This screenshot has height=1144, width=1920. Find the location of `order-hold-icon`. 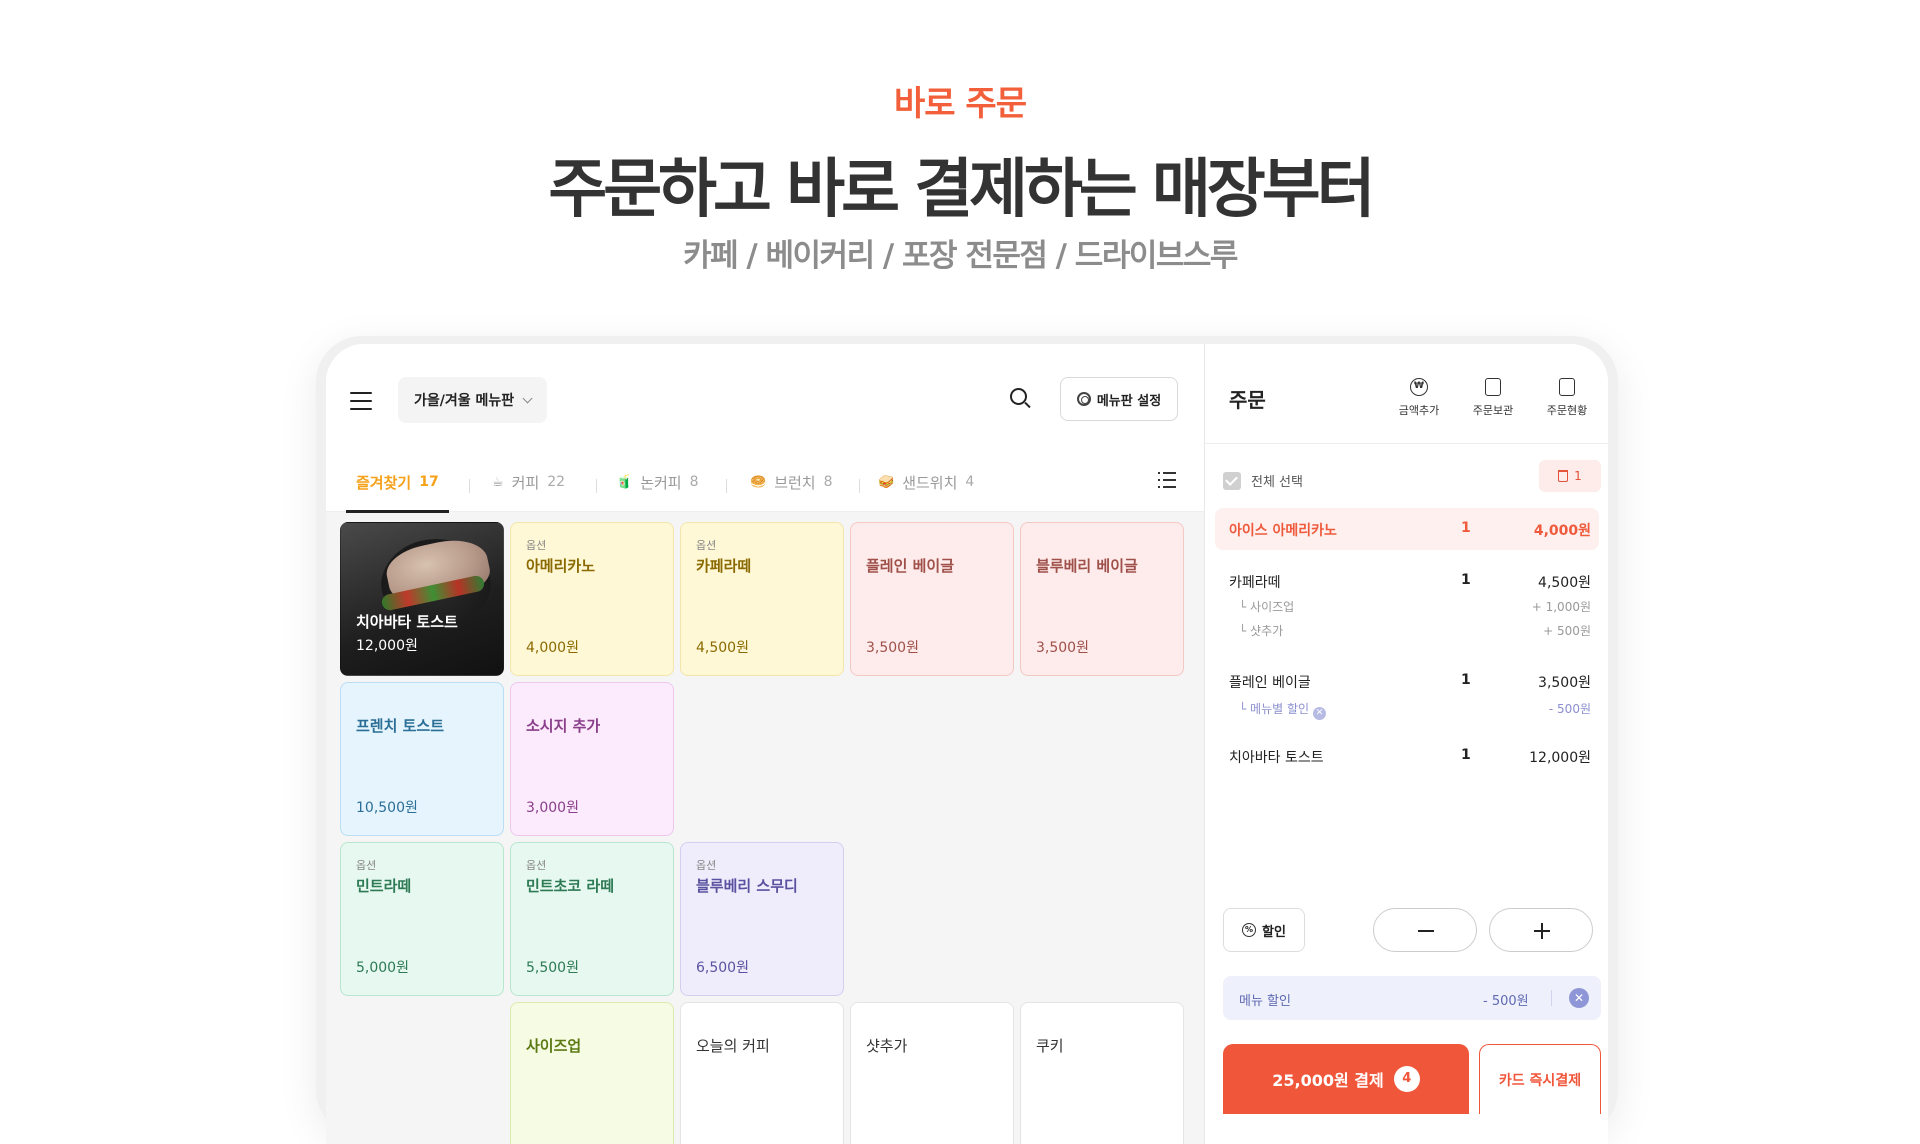

order-hold-icon is located at coordinates (1493, 387).